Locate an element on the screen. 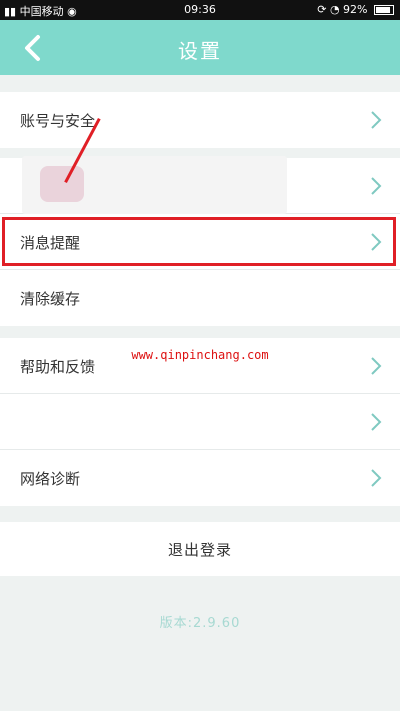  alarm-icon: ◔ is located at coordinates (334, 9).